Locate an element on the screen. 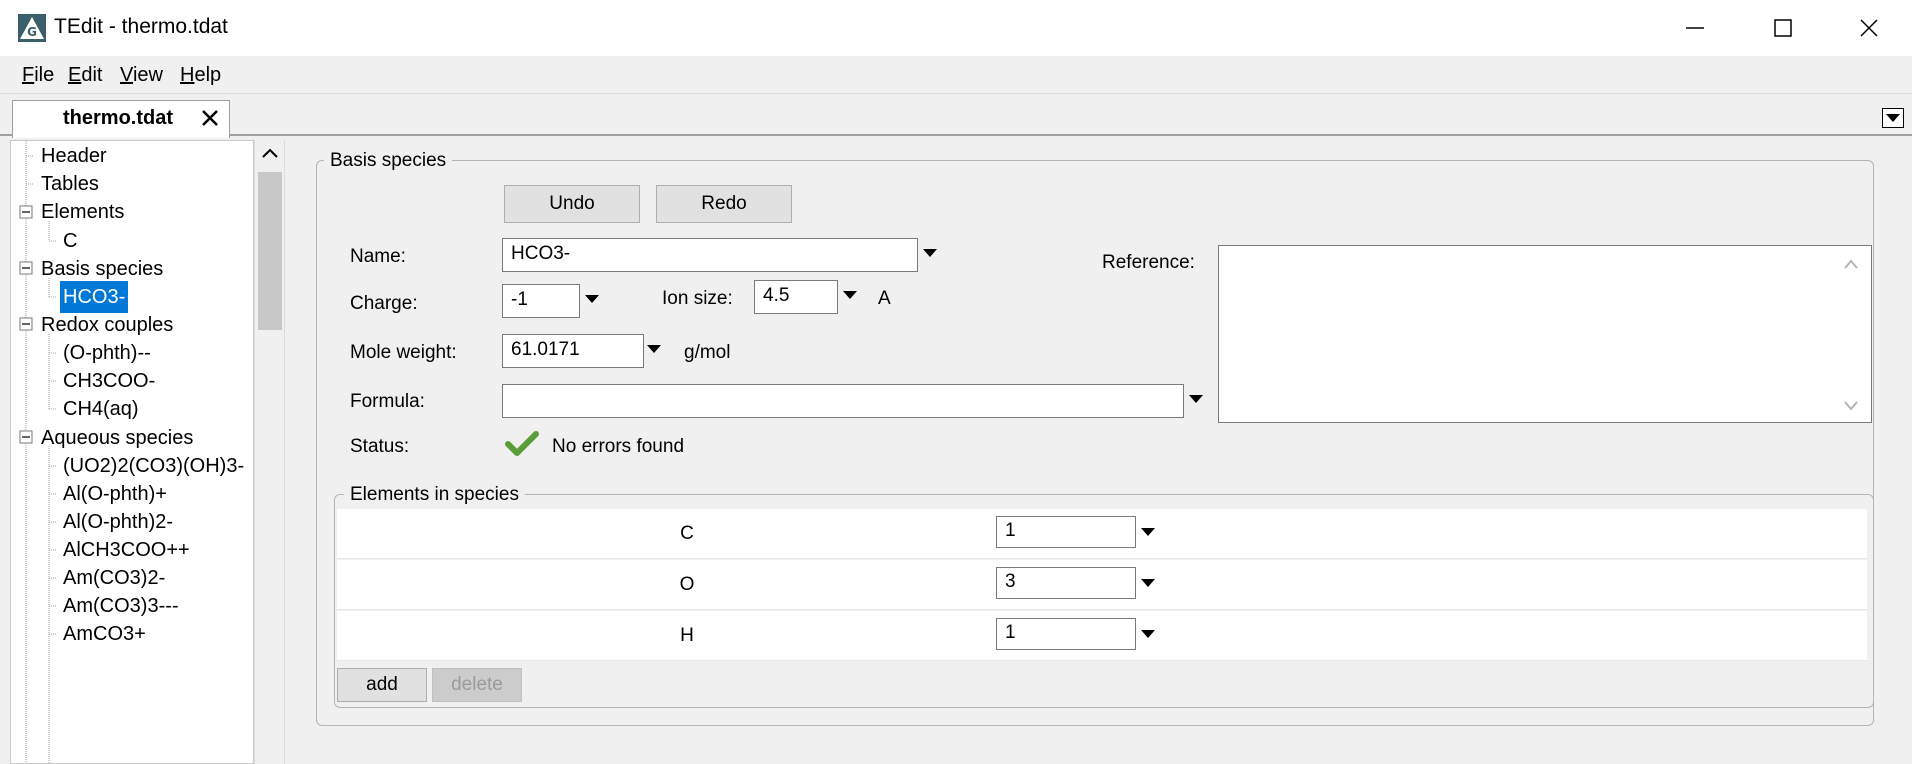  element-row-c: C 1 is located at coordinates (1102, 534).